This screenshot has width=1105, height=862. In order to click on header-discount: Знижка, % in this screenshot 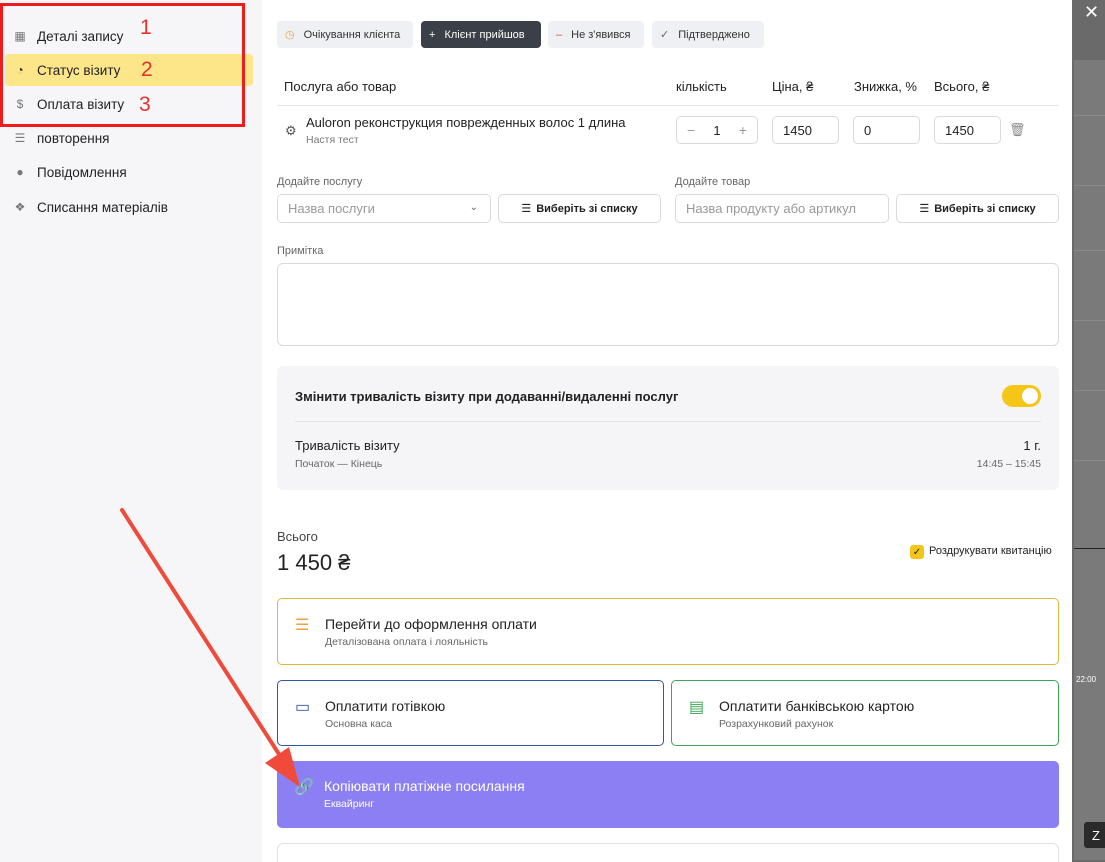, I will do `click(885, 86)`.